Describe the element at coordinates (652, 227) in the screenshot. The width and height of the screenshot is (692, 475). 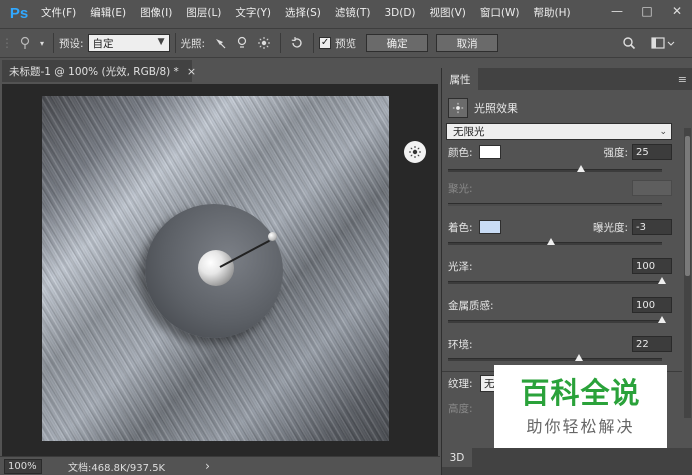
I see `exposure-input: -3` at that location.